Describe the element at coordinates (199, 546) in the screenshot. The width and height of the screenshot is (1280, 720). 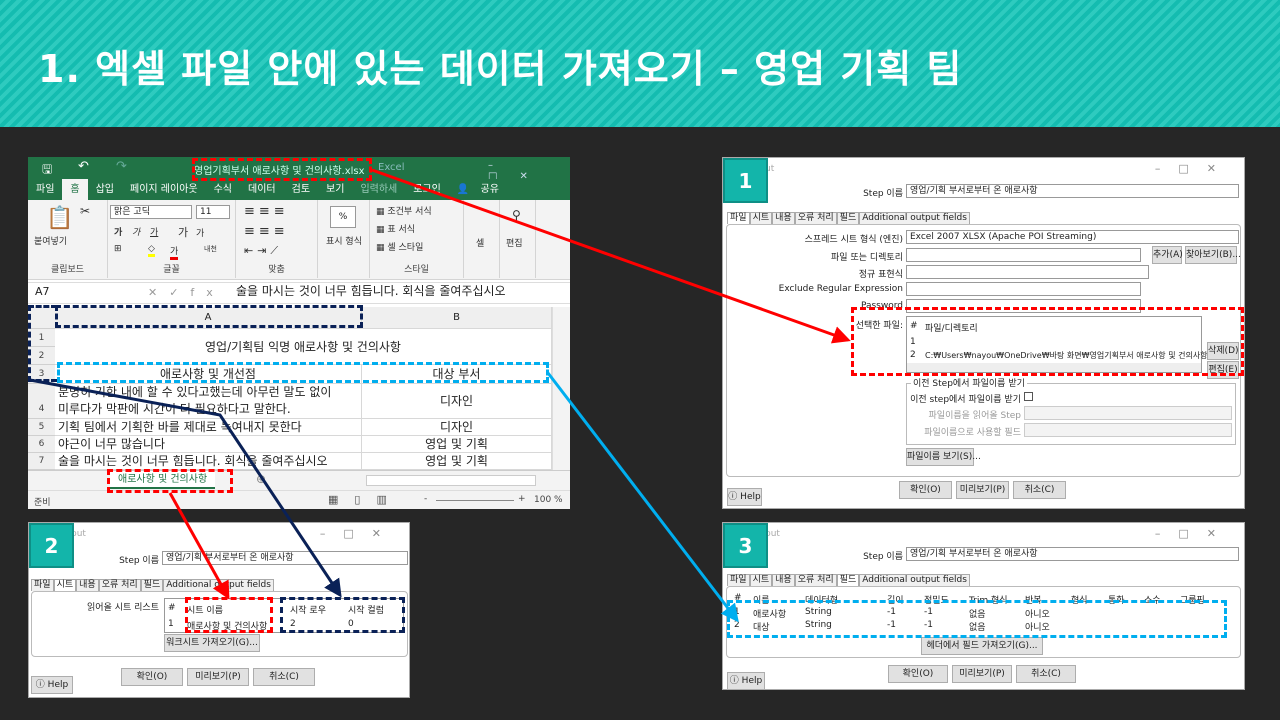
I see `arrow-sheet-to-dialog2` at that location.